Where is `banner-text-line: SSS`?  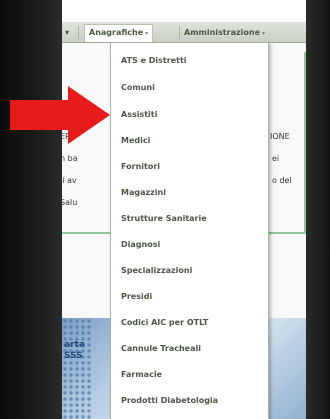 banner-text-line: SSS is located at coordinates (73, 356).